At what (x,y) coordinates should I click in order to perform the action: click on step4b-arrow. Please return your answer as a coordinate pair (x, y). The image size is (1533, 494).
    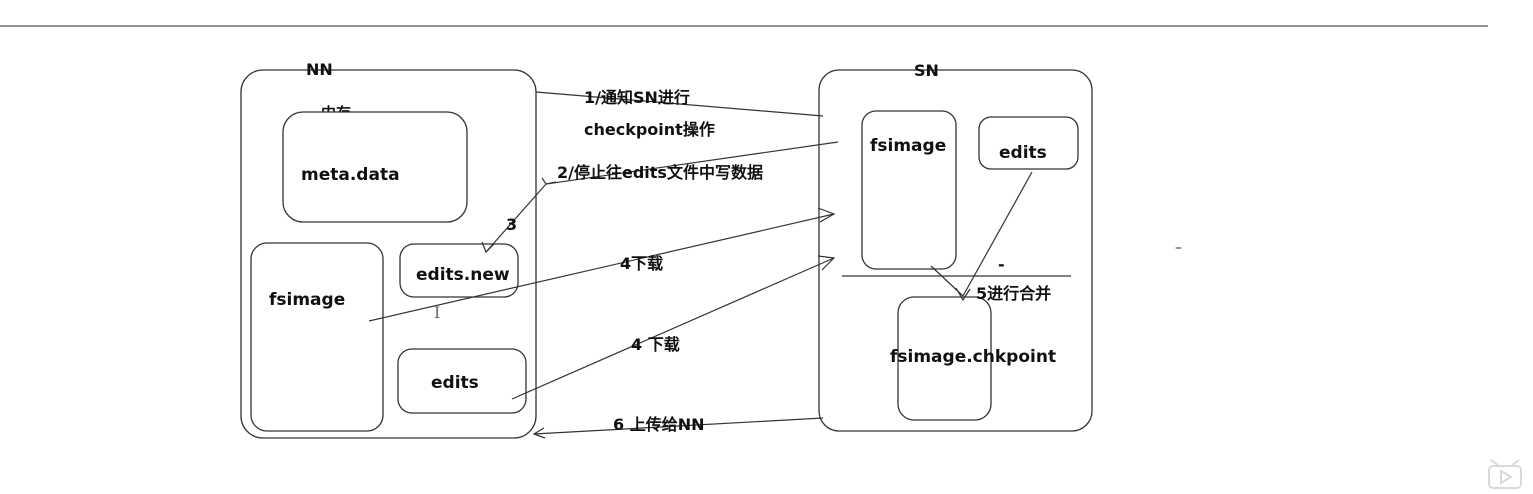
    Looking at the image, I should click on (673, 328).